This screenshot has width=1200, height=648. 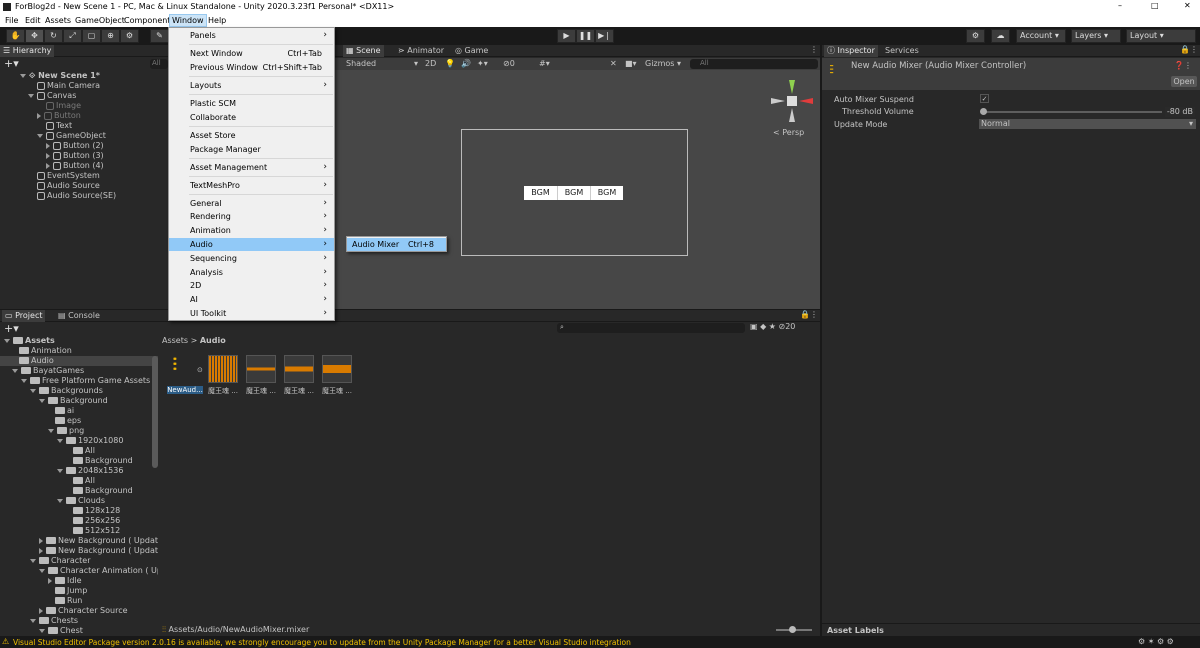 I want to click on gizmos-dropdown: Gizmos ▾, so click(x=663, y=63).